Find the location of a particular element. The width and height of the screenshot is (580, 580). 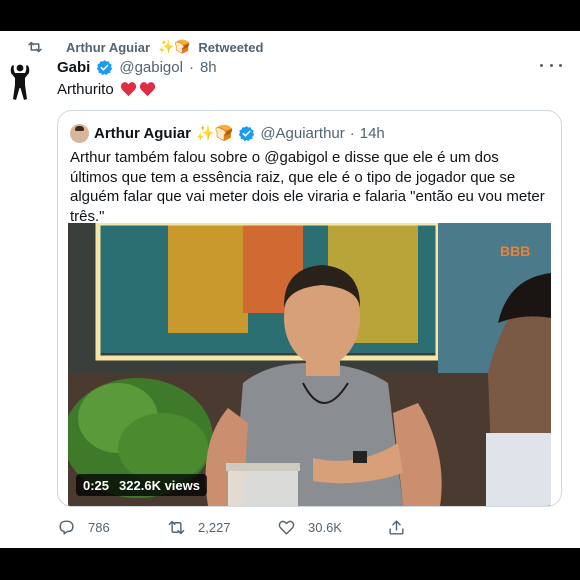

quoted-author-emoji: ✨🍞 is located at coordinates (214, 133).